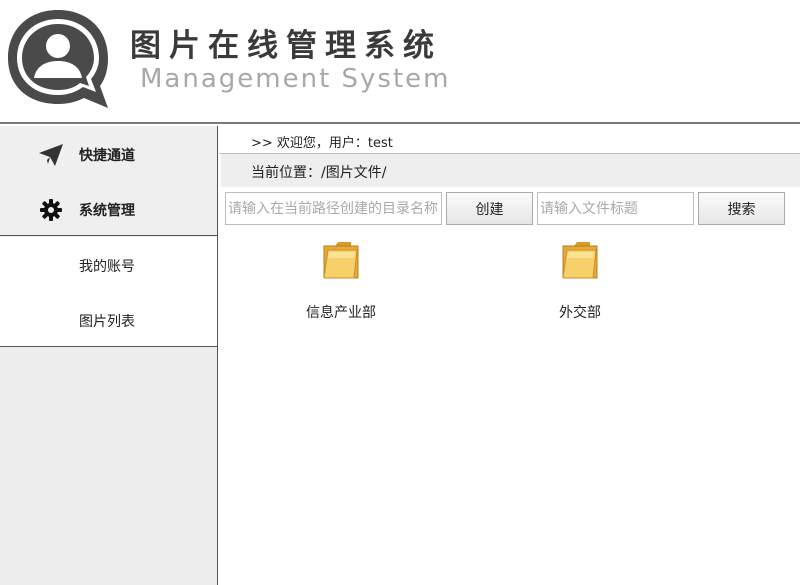 The width and height of the screenshot is (800, 585). I want to click on welcome-text: >> 欢迎您，用户：test, so click(322, 143).